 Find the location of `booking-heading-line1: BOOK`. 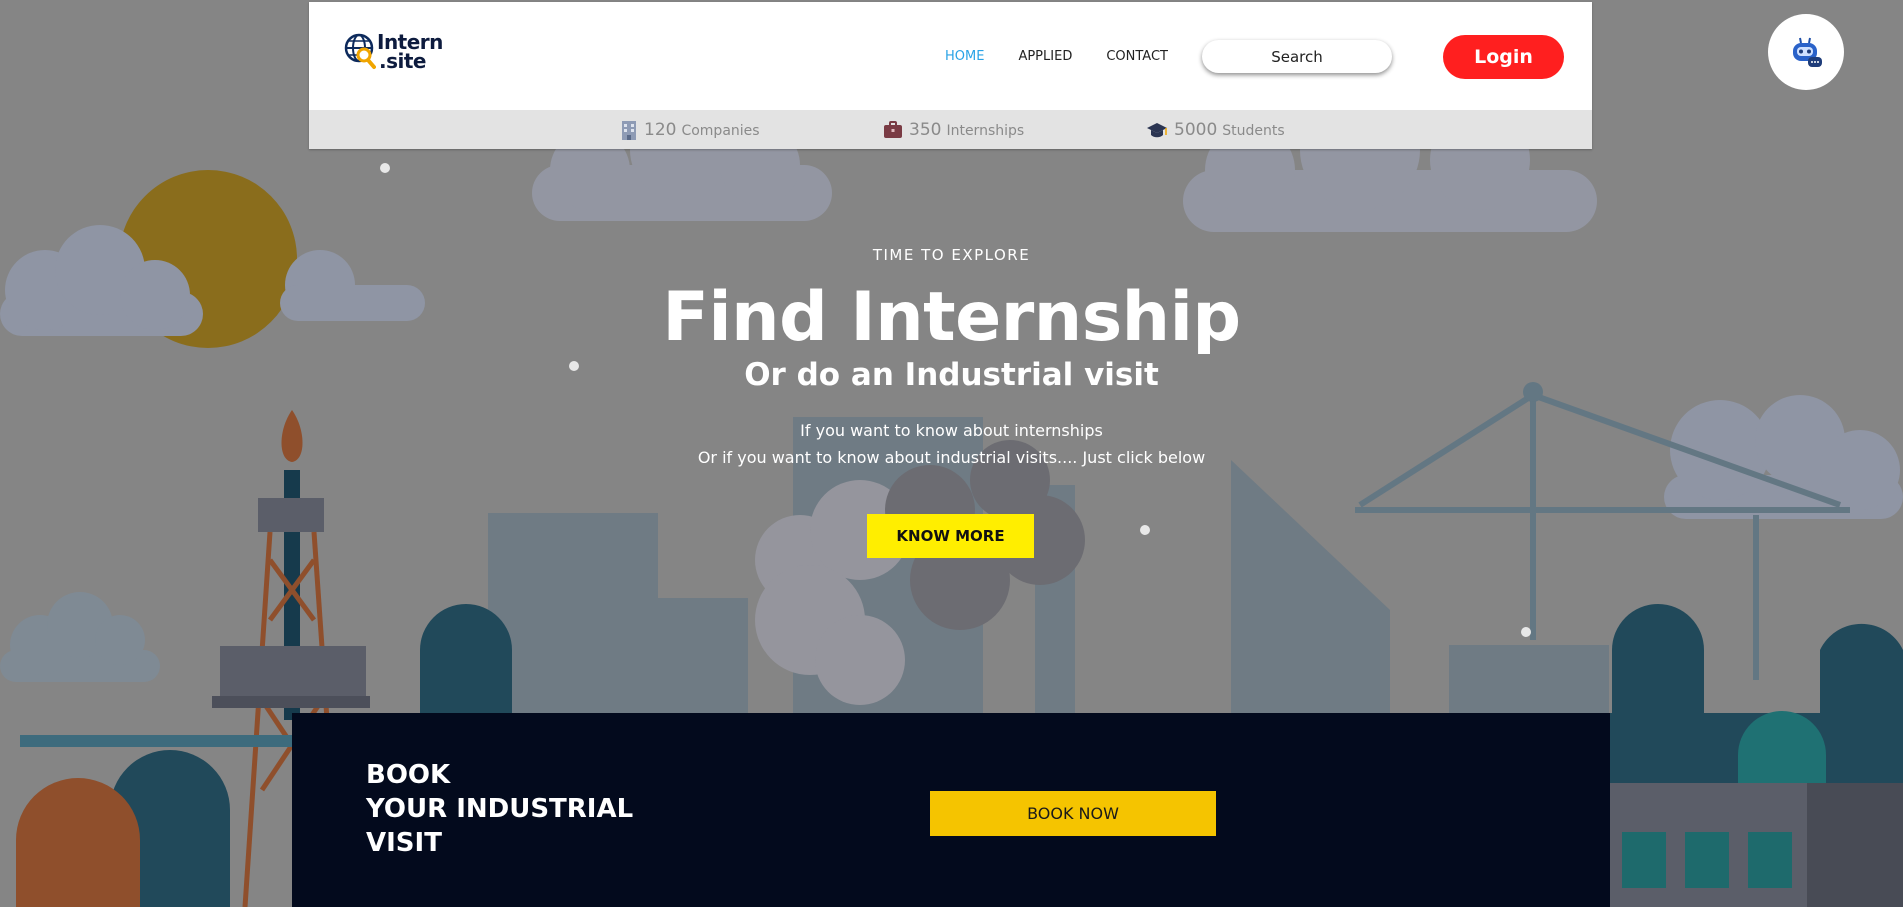

booking-heading-line1: BOOK is located at coordinates (408, 775).